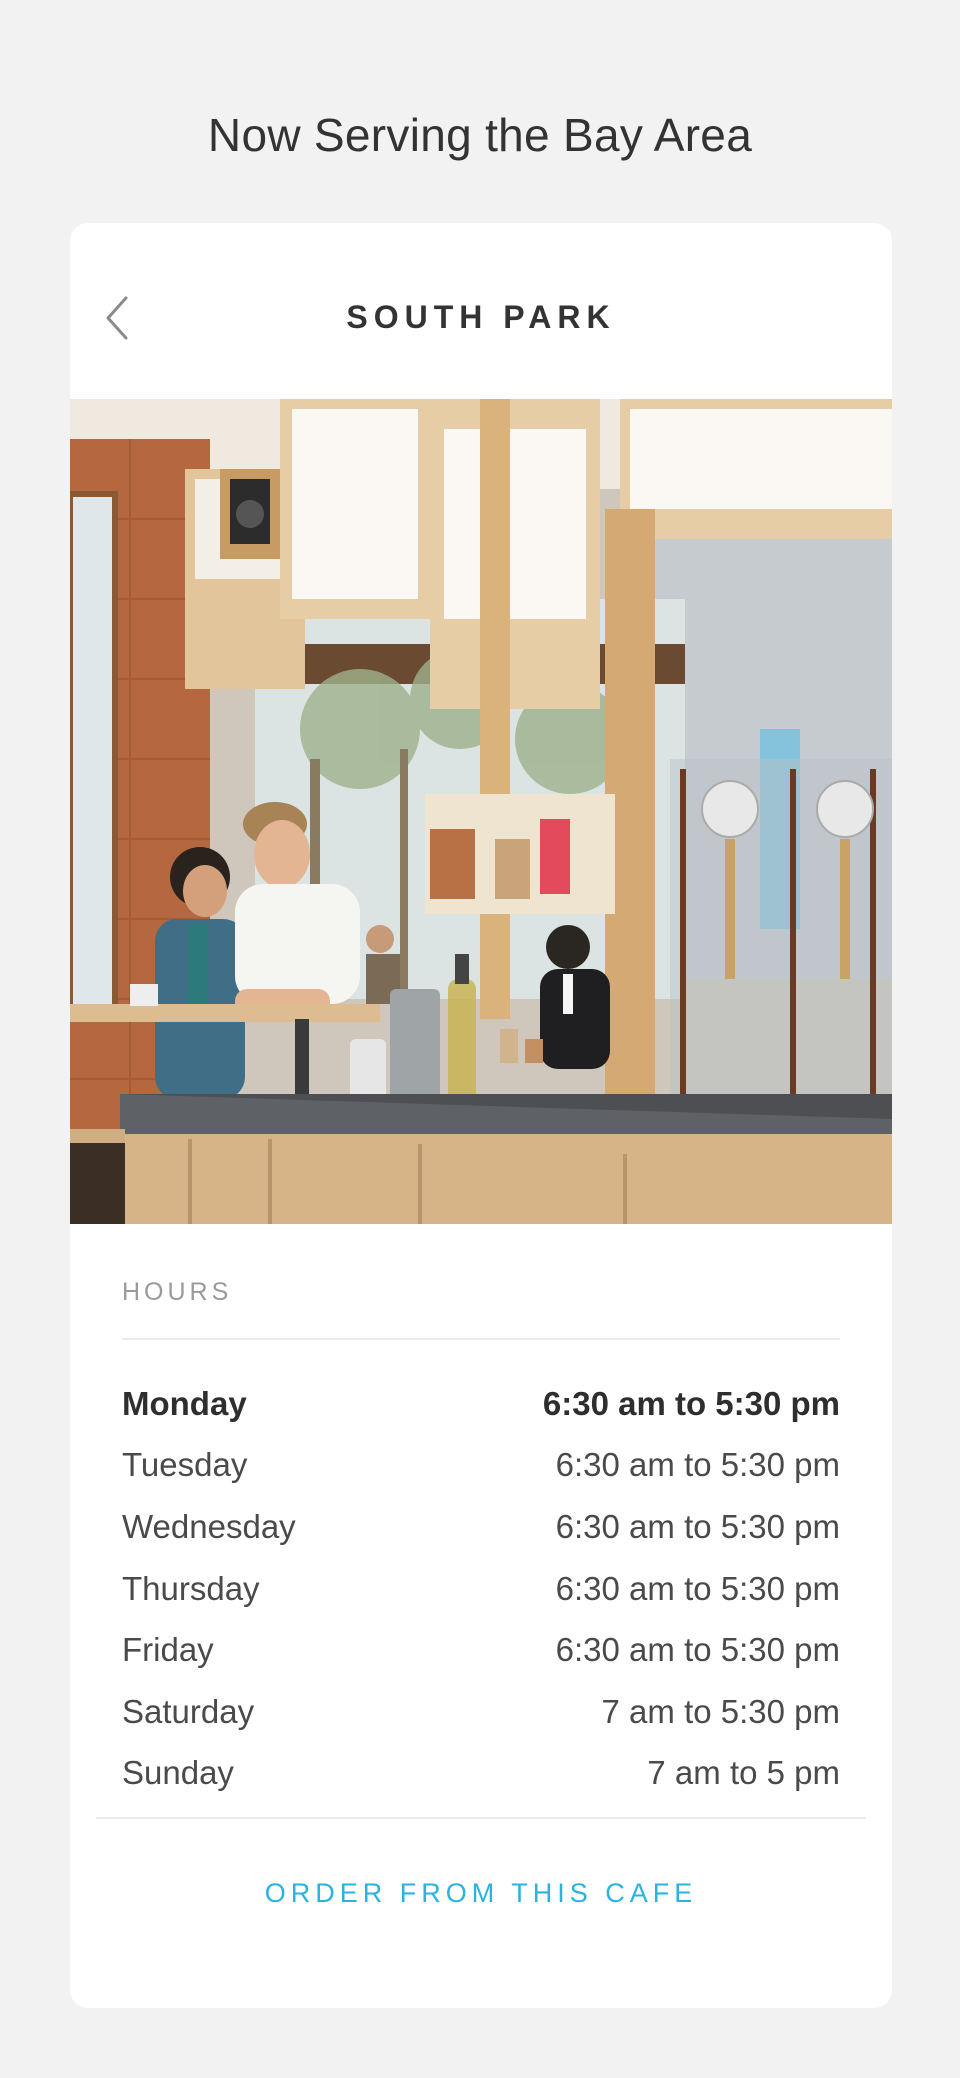 The width and height of the screenshot is (960, 2078). Describe the element at coordinates (188, 1711) in the screenshot. I see `day-label: Saturday` at that location.